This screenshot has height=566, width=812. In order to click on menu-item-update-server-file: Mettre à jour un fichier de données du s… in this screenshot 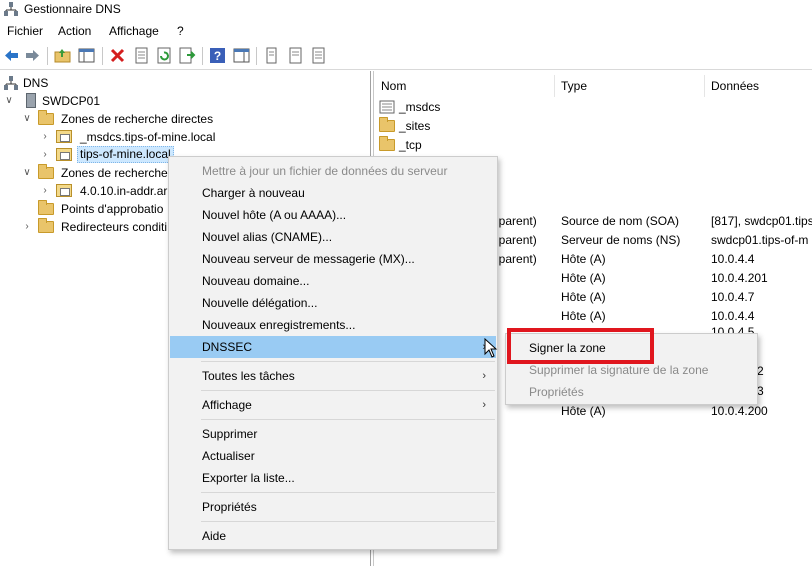, I will do `click(333, 171)`.